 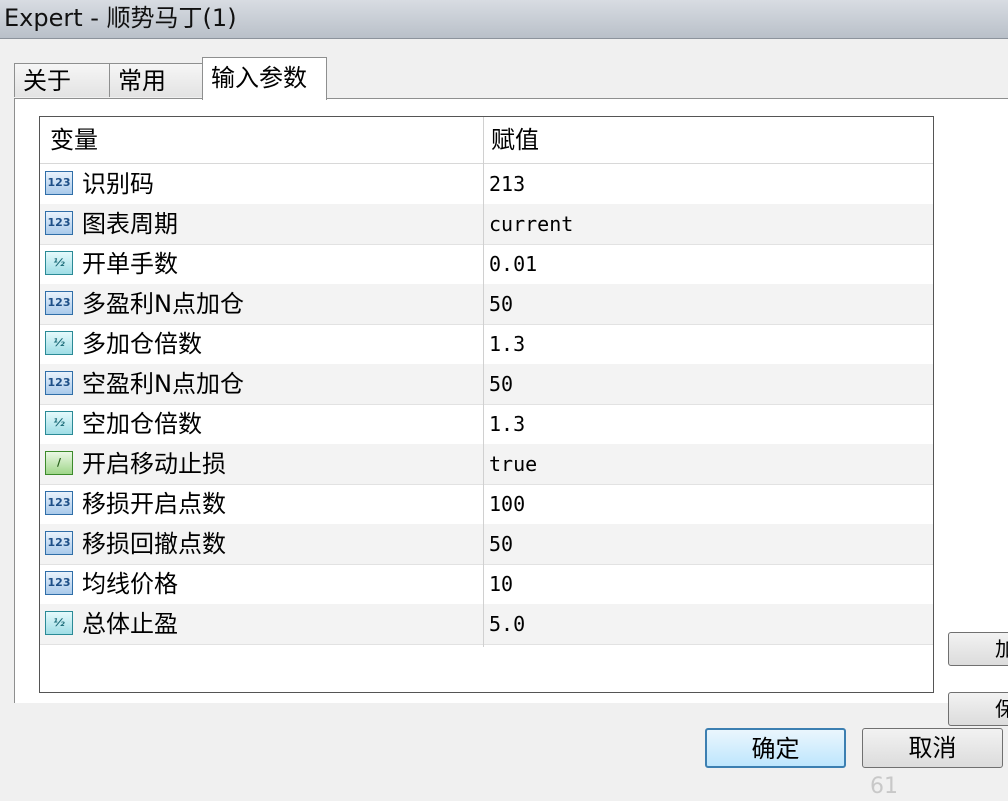 What do you see at coordinates (507, 504) in the screenshot?
I see `parameter-value: 100` at bounding box center [507, 504].